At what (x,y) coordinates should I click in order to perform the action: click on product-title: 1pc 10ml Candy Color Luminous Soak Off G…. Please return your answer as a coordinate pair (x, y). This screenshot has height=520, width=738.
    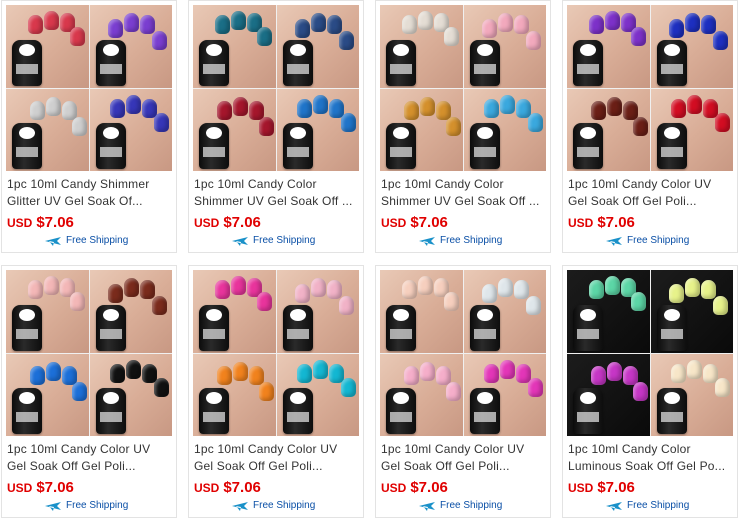
    Looking at the image, I should click on (651, 459).